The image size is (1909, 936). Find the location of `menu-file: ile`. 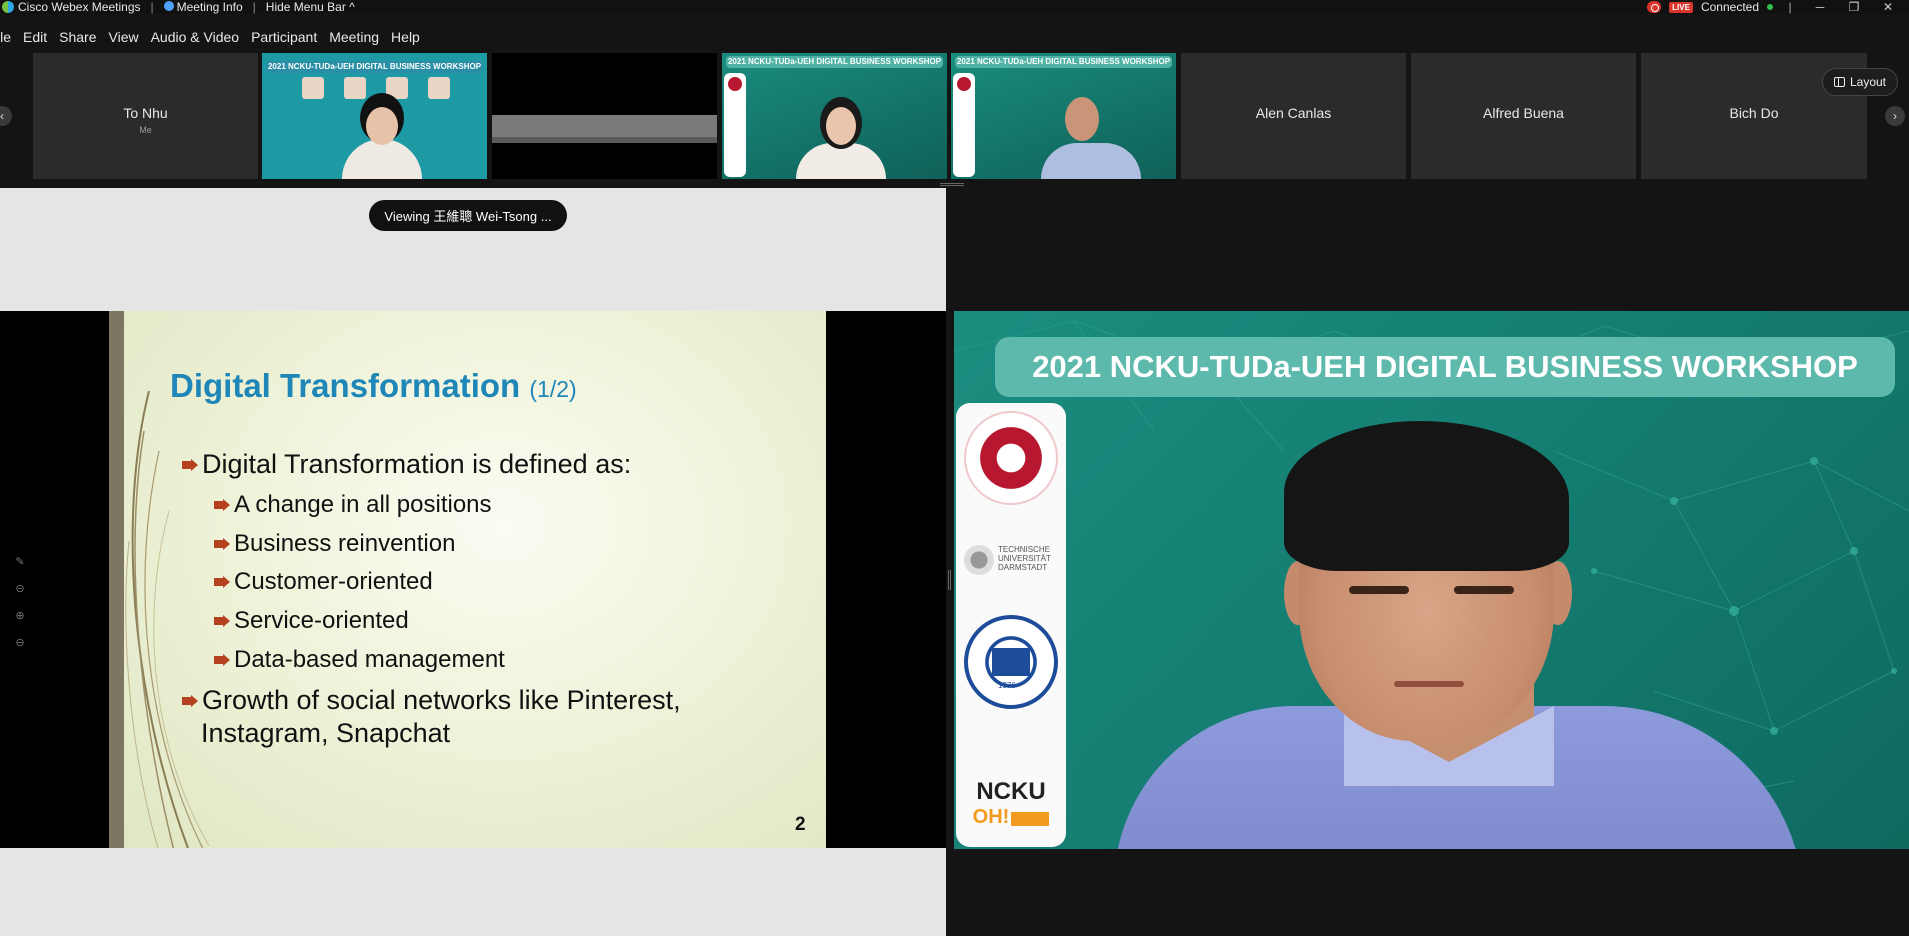

menu-file: ile is located at coordinates (8, 37).